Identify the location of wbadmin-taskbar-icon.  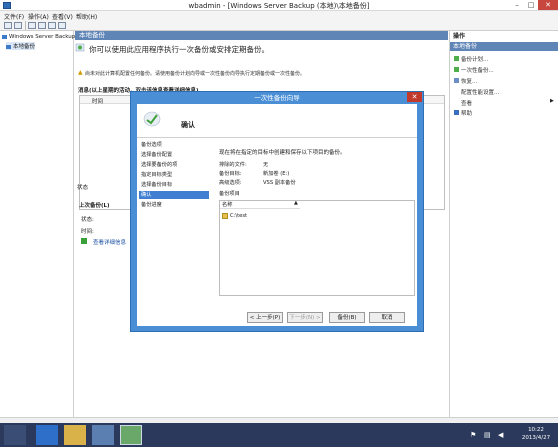
(131, 435).